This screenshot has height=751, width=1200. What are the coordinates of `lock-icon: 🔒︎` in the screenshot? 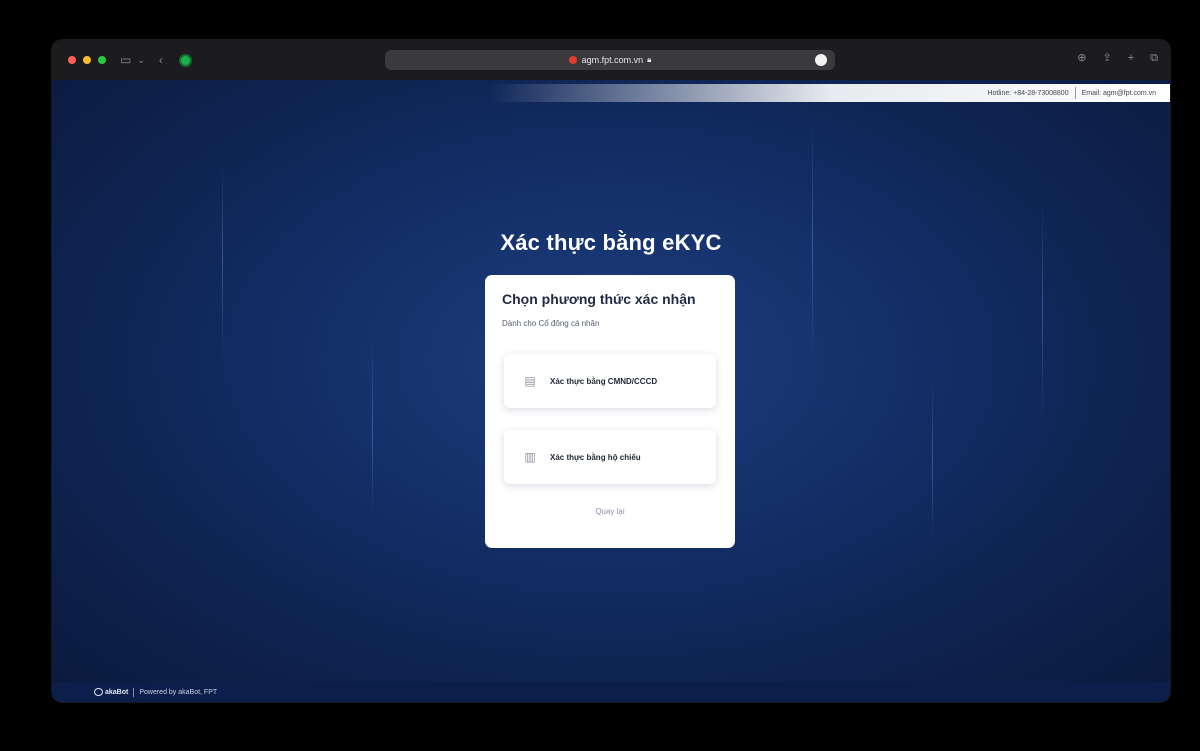 It's located at (649, 59).